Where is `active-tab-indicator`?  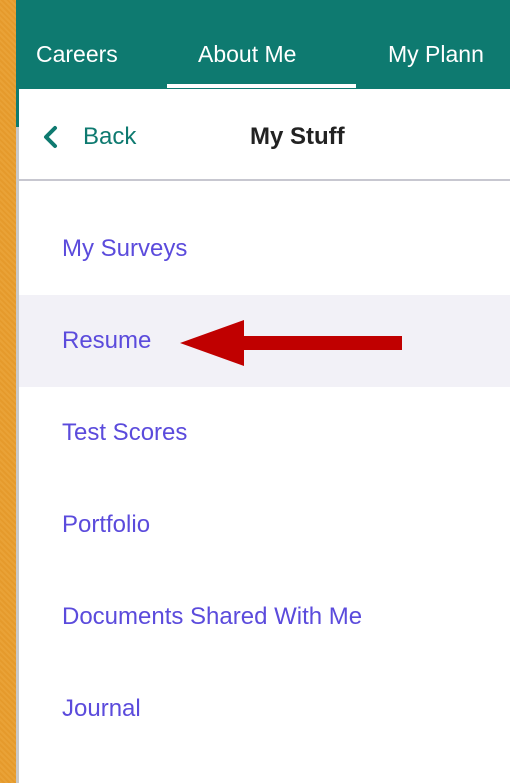 active-tab-indicator is located at coordinates (261, 86).